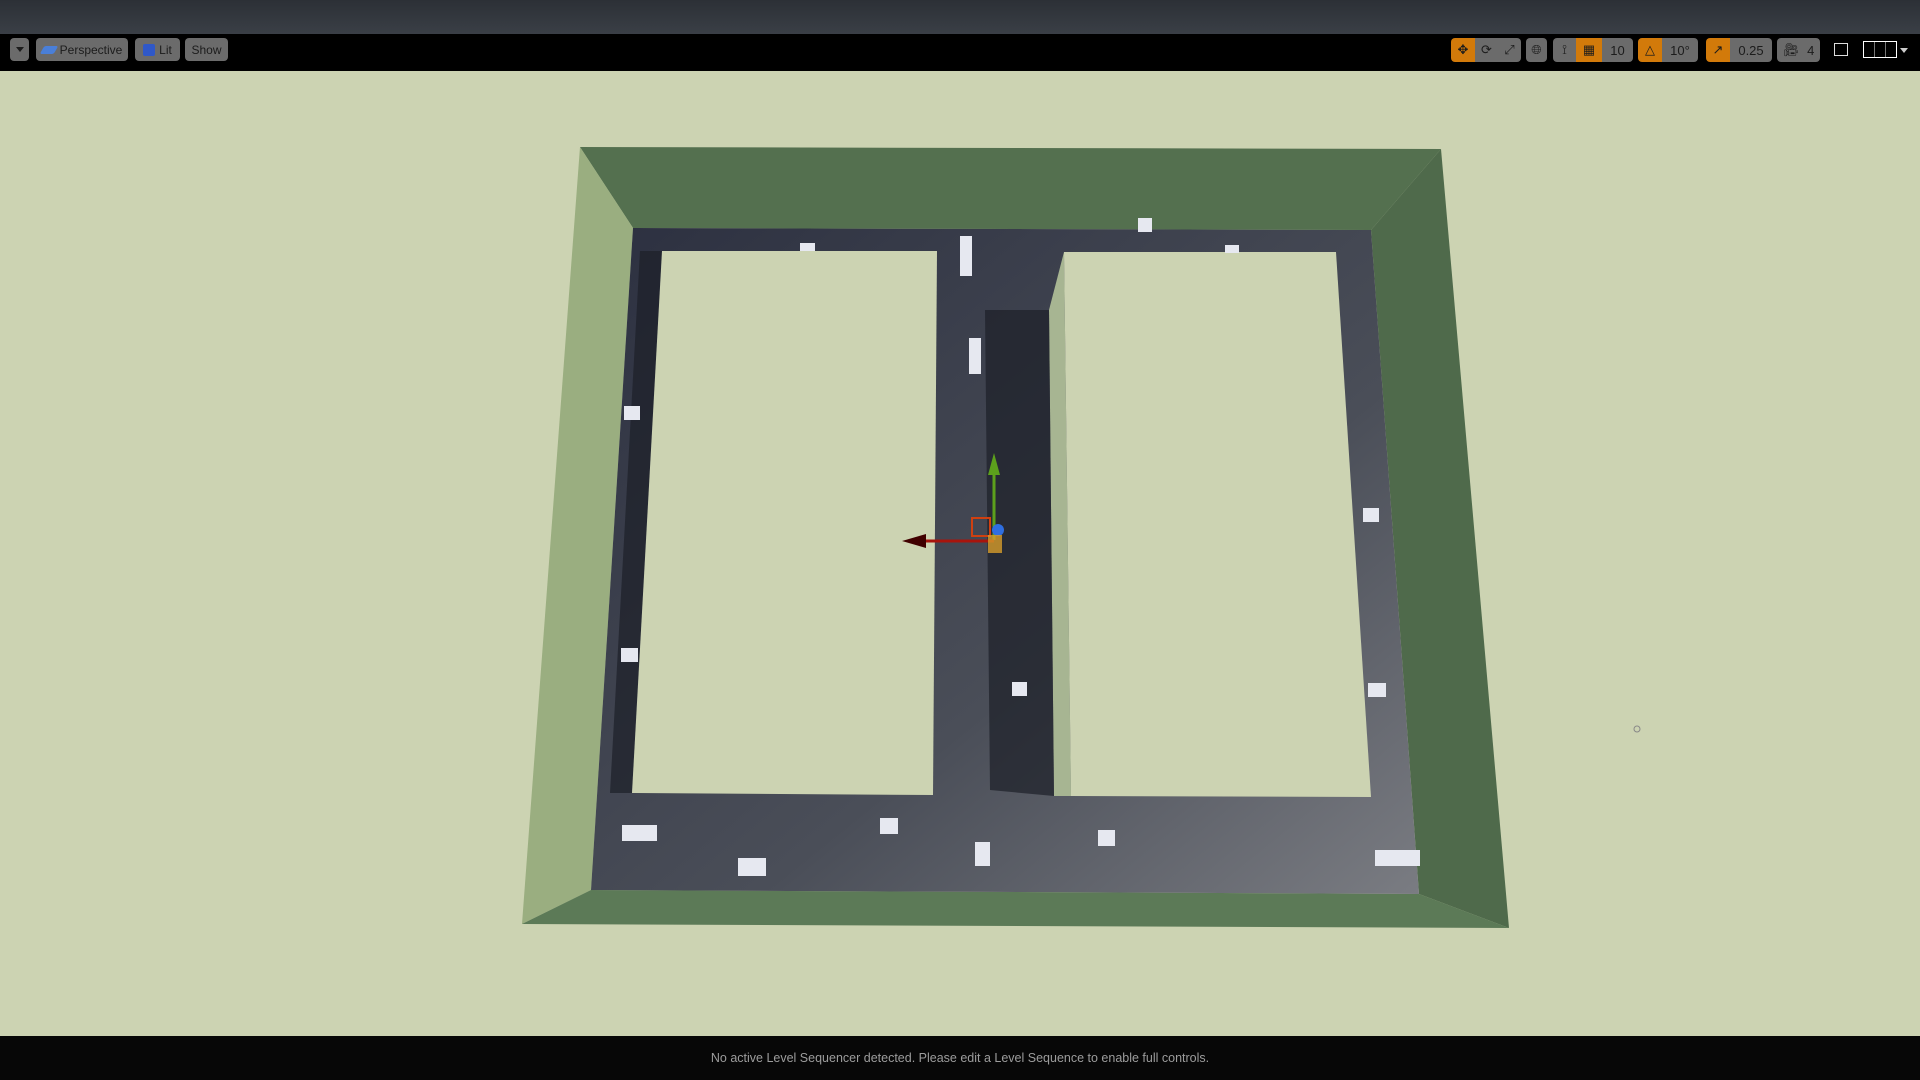 Image resolution: width=1920 pixels, height=1080 pixels. I want to click on angle-icon: △, so click(1650, 49).